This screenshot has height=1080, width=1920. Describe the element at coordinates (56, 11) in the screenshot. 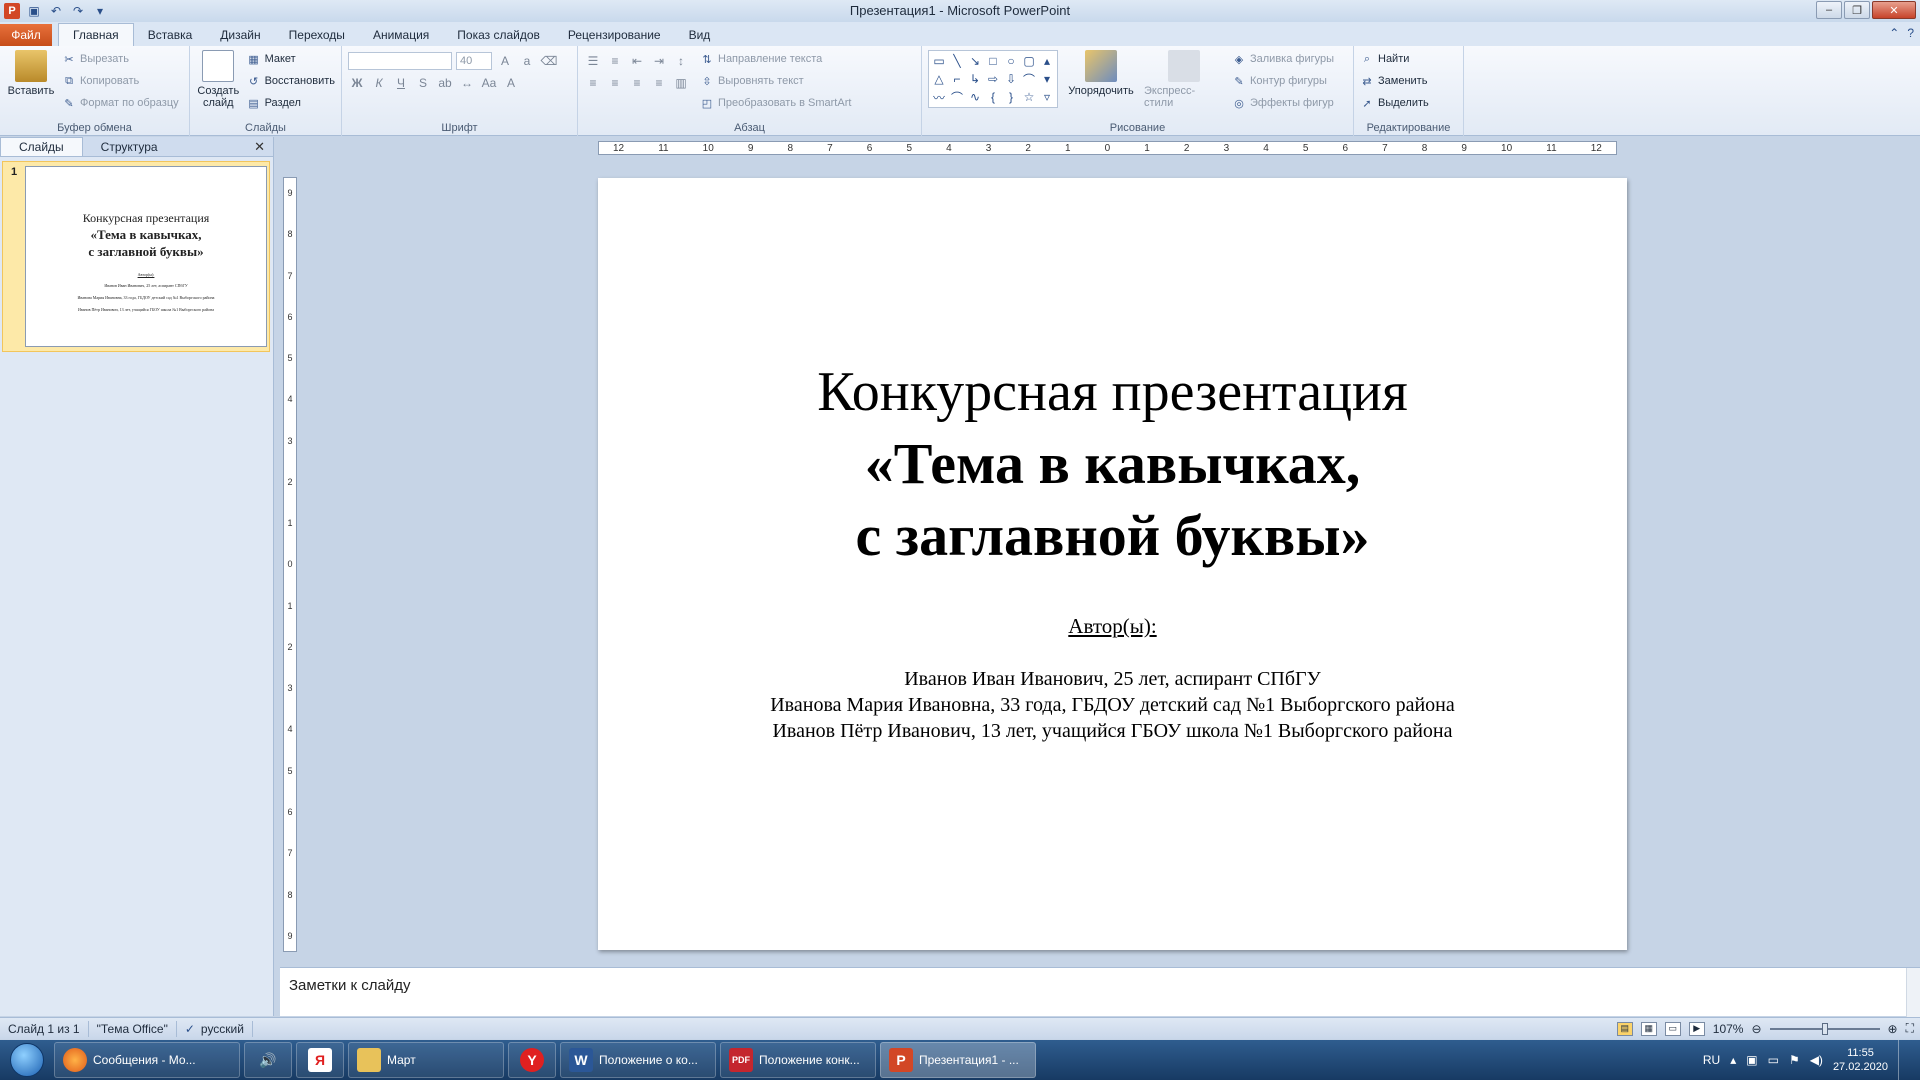

I see `undo-icon: ↶` at that location.